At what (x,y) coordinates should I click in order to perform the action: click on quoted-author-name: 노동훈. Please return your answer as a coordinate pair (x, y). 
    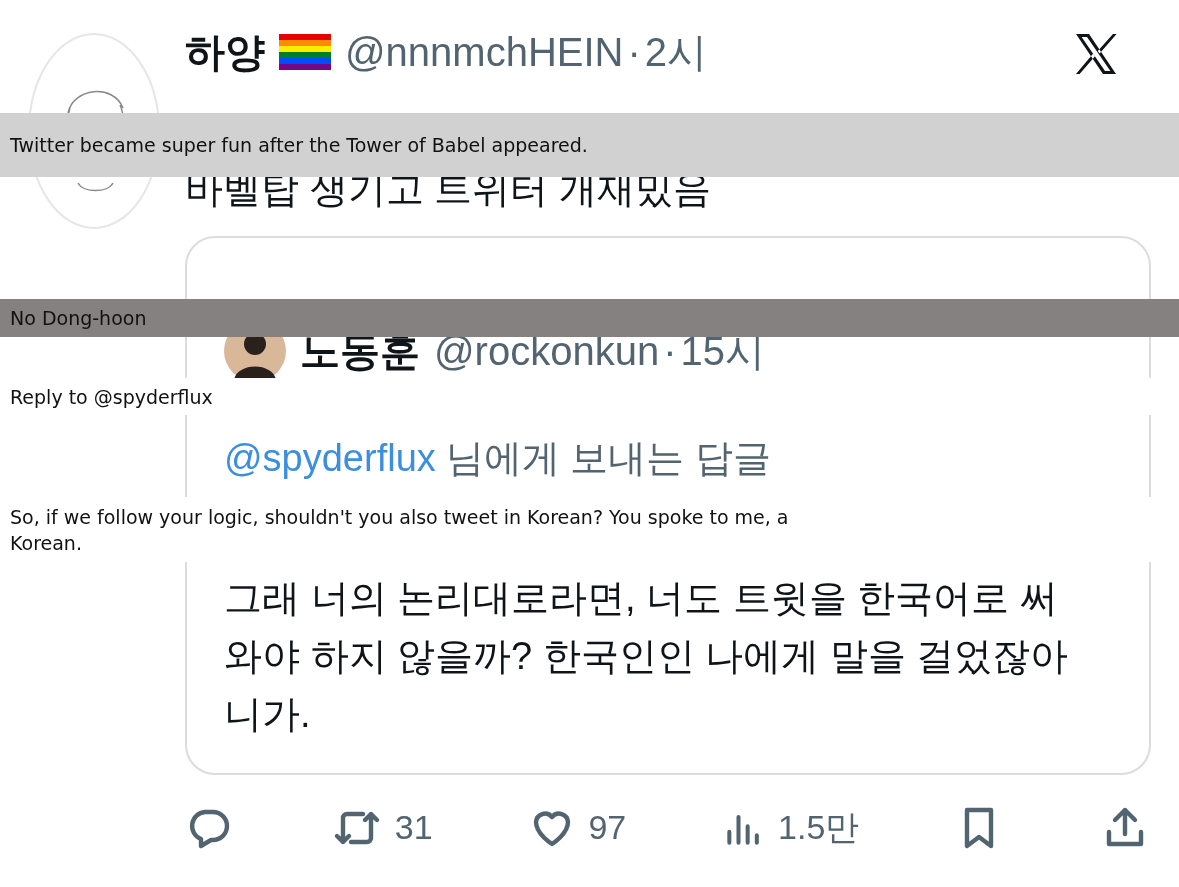
    Looking at the image, I should click on (360, 351).